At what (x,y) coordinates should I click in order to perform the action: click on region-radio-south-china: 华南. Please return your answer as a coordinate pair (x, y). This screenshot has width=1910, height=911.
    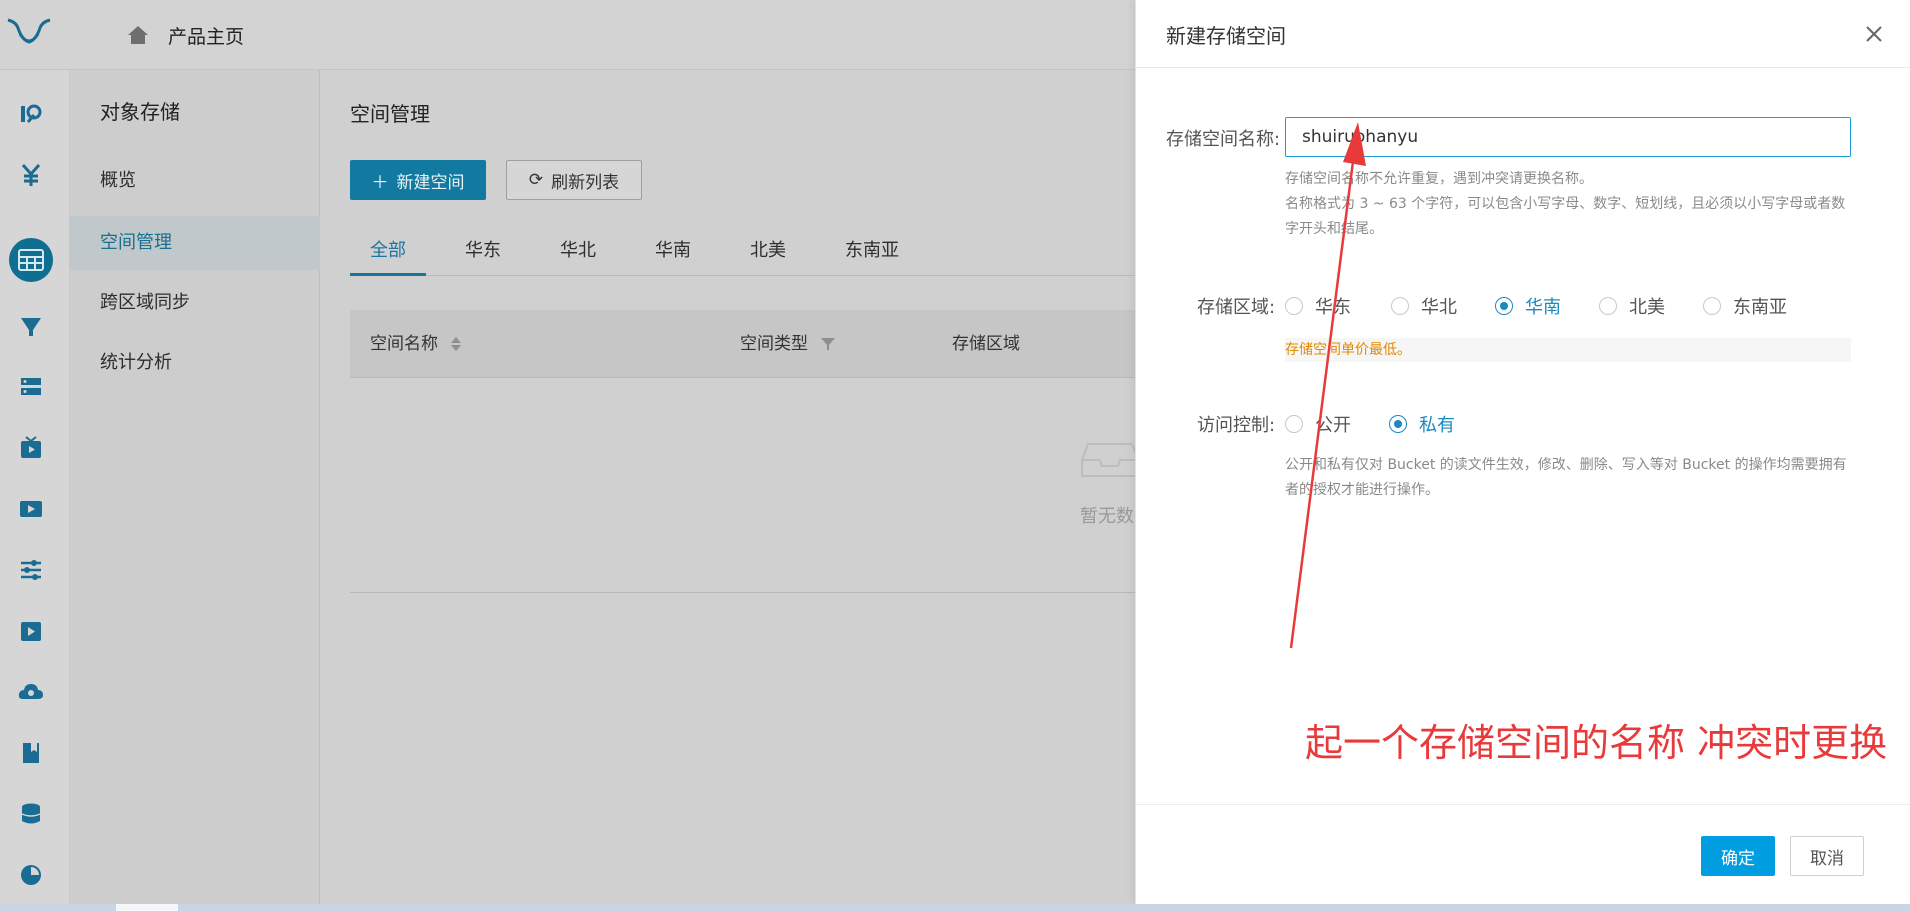
    Looking at the image, I should click on (1528, 306).